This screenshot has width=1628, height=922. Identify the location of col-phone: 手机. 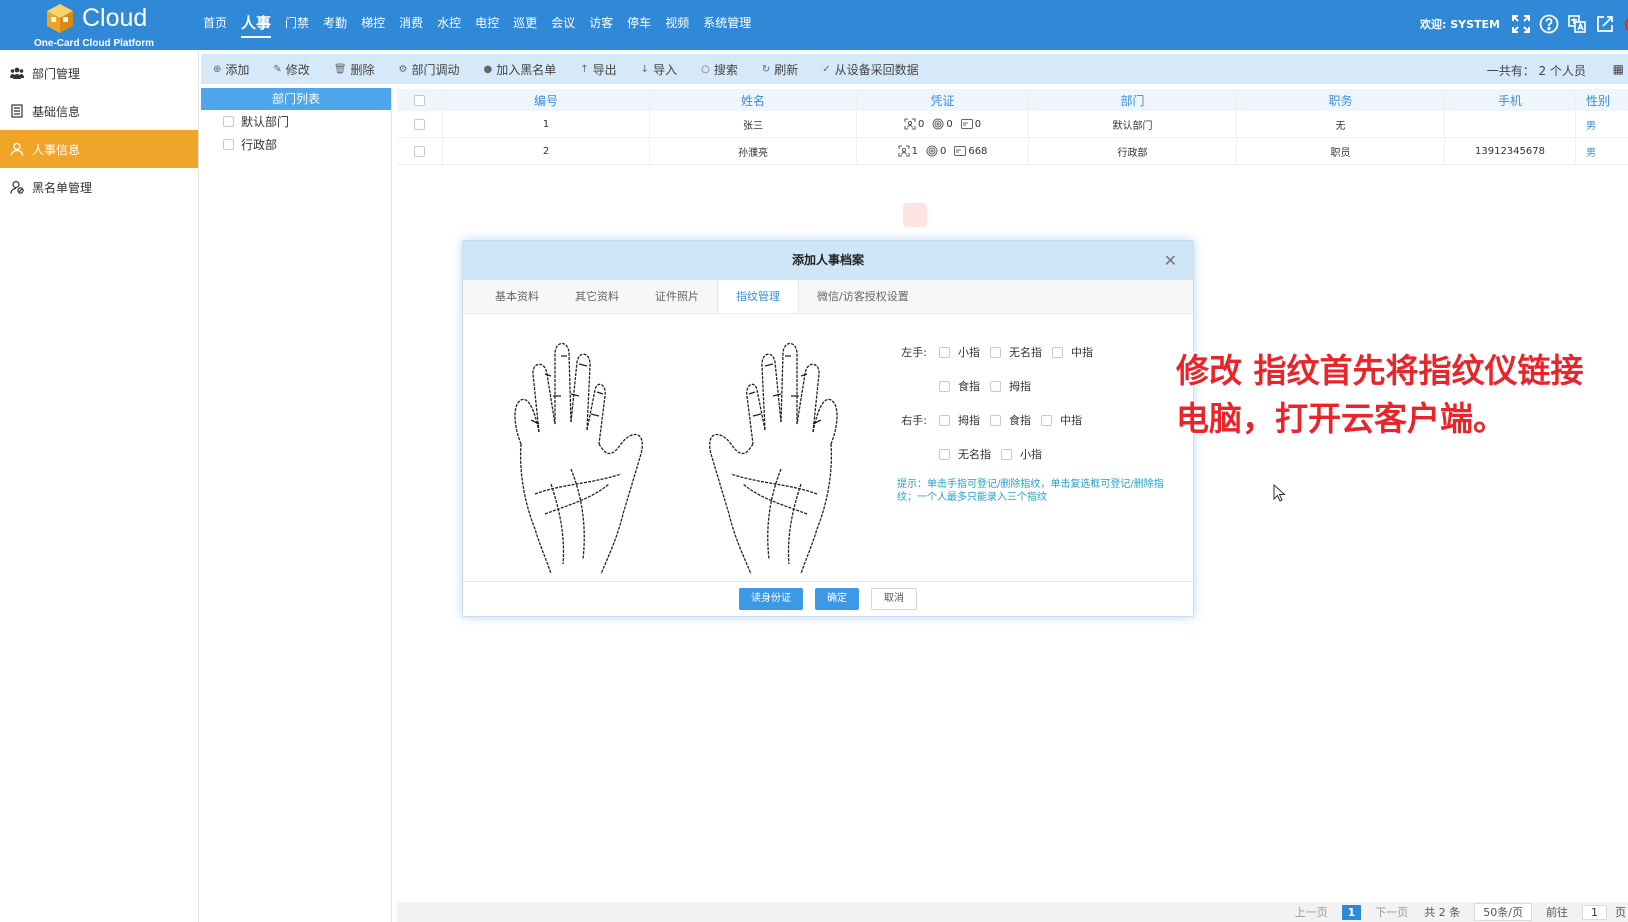
(1510, 100).